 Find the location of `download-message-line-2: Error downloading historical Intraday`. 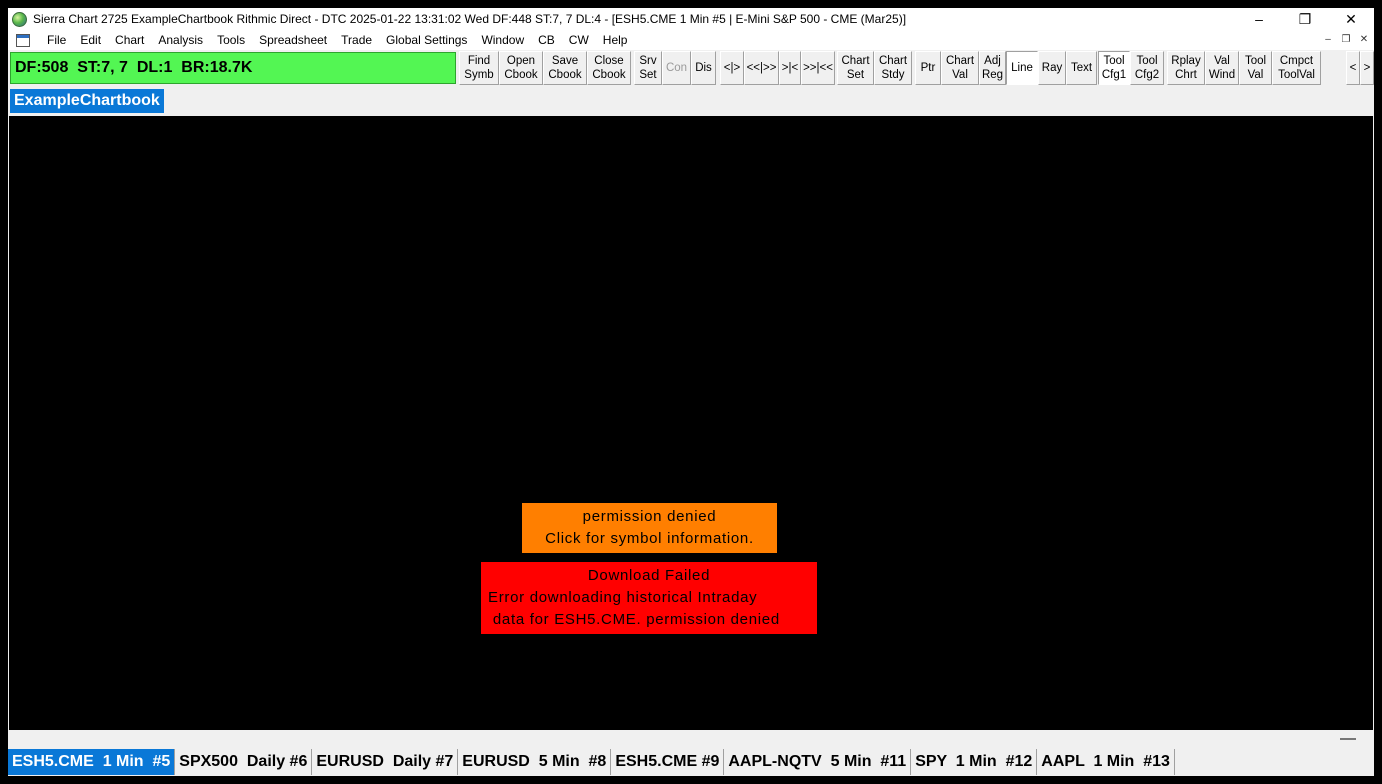

download-message-line-2: Error downloading historical Intraday is located at coordinates (623, 597).